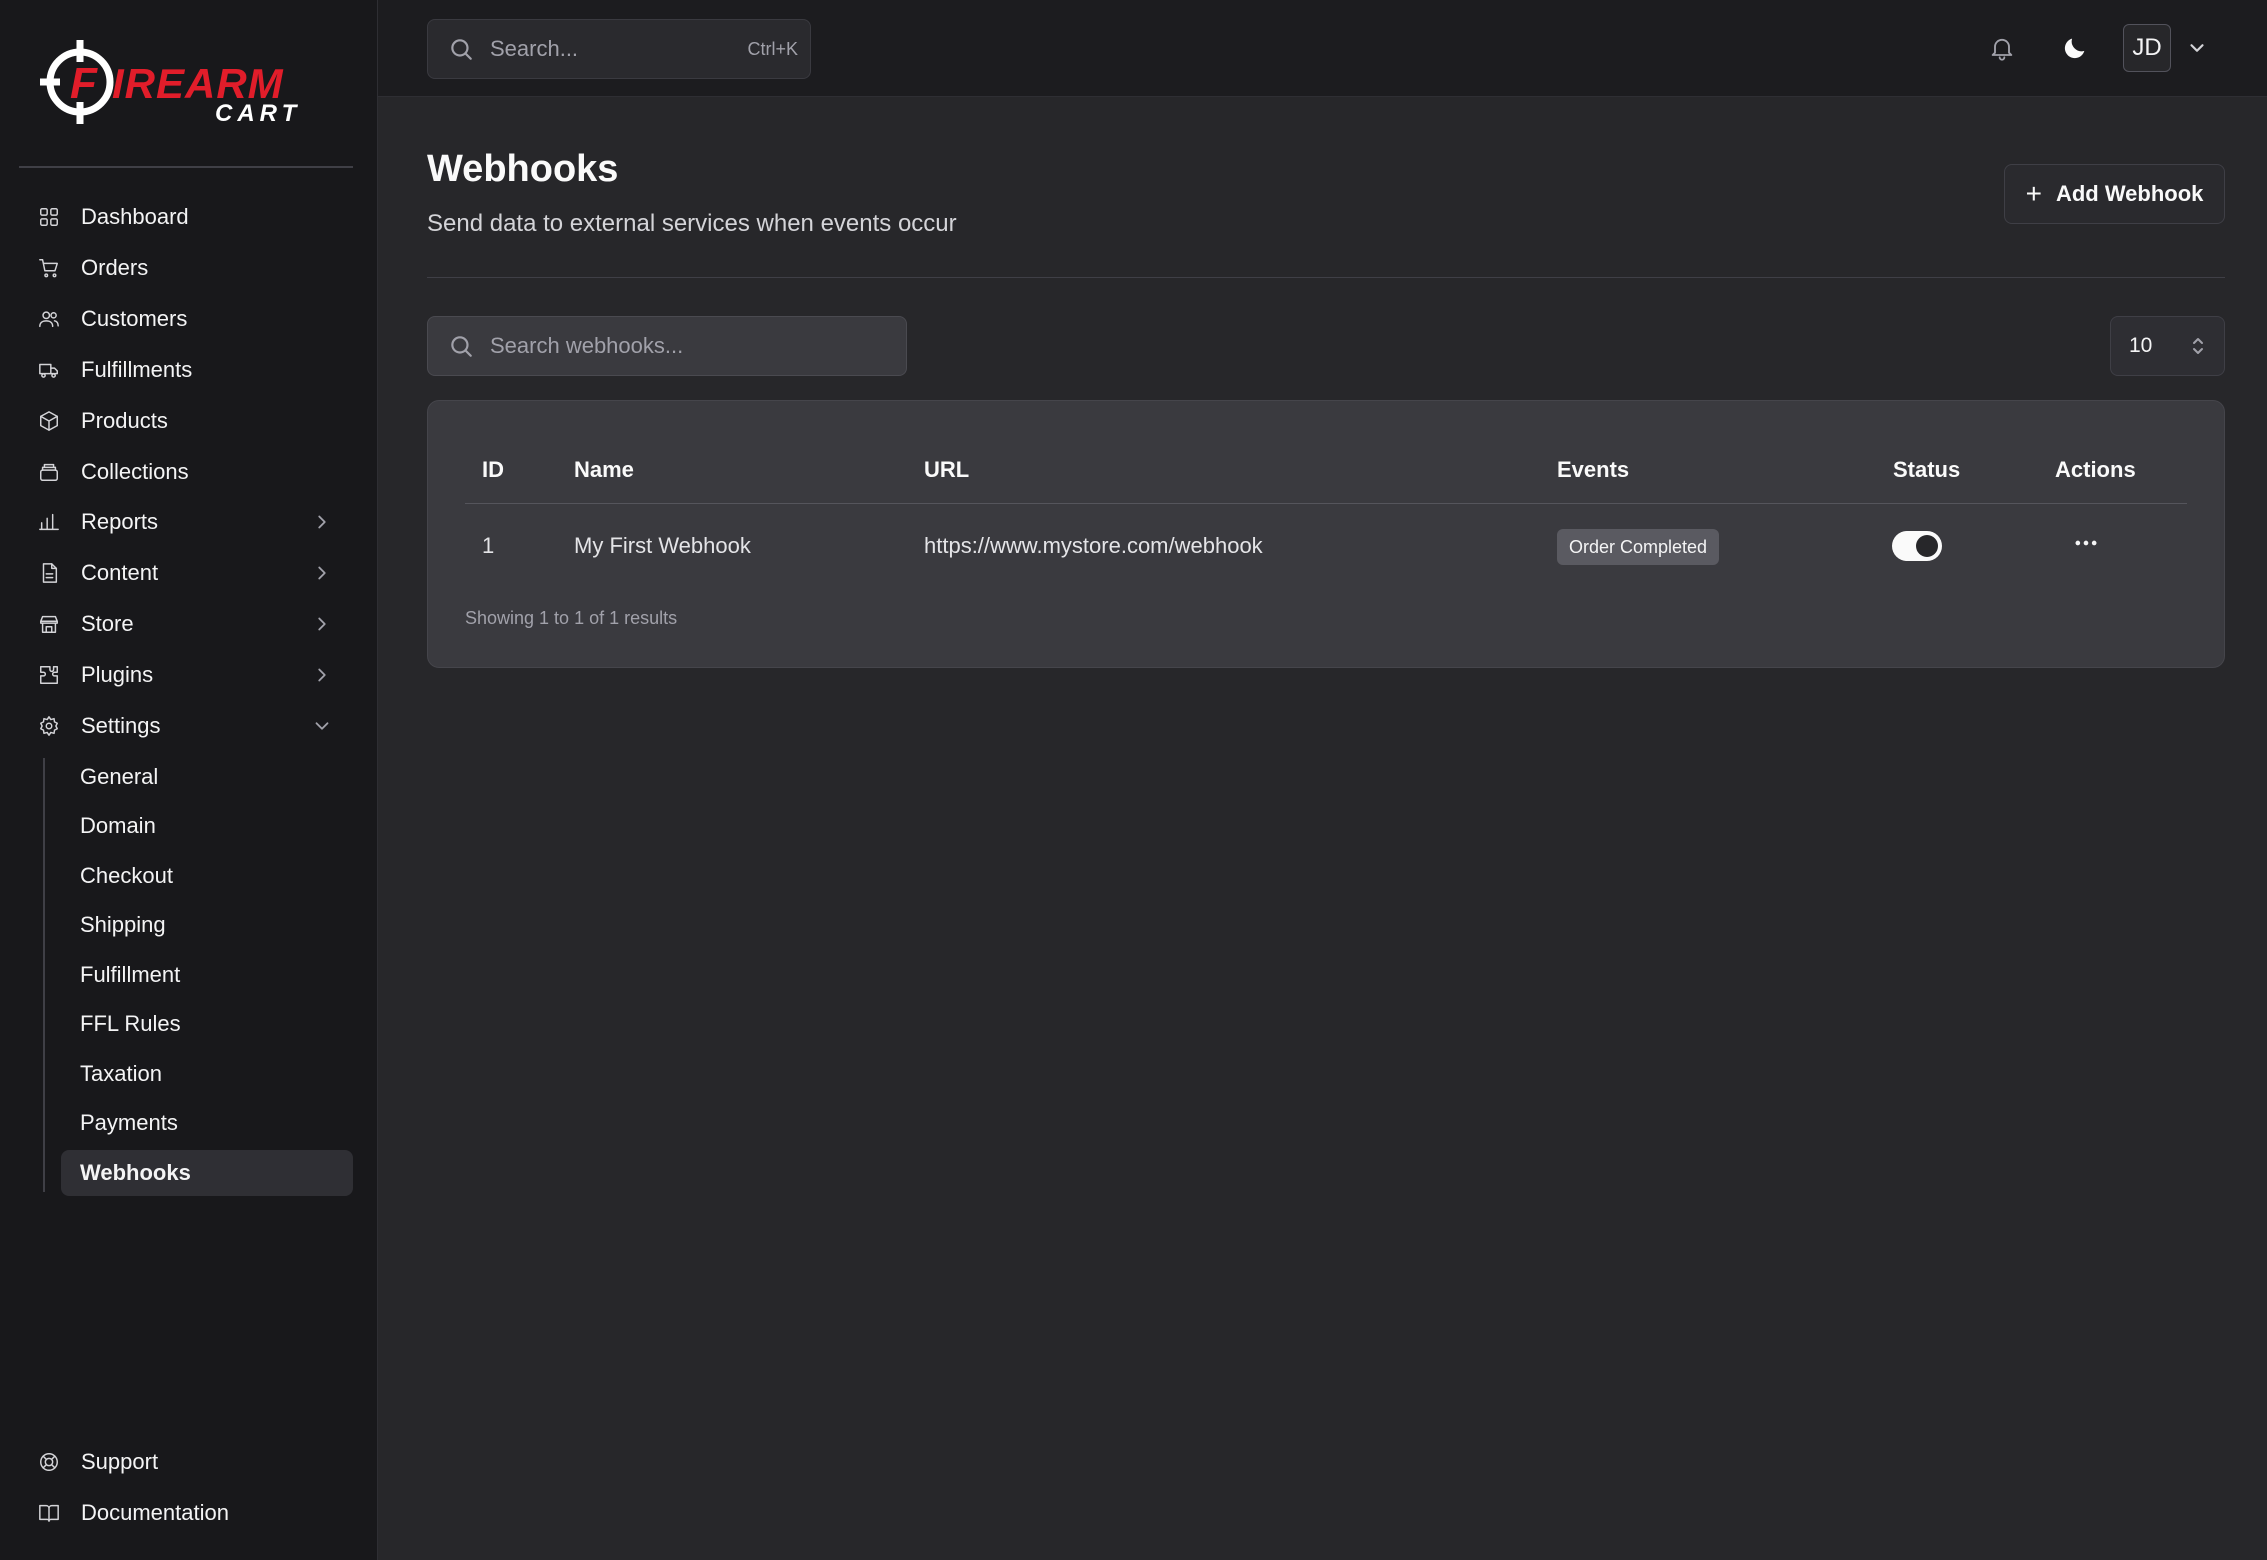 This screenshot has width=2267, height=1560. Describe the element at coordinates (662, 545) in the screenshot. I see `cell-name: My First Webhook` at that location.